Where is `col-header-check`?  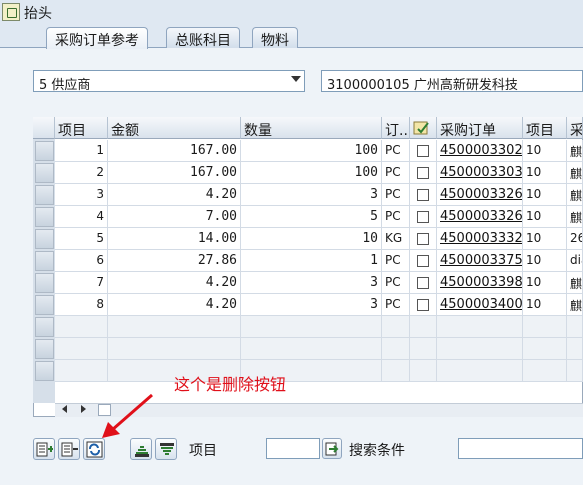 col-header-check is located at coordinates (423, 128).